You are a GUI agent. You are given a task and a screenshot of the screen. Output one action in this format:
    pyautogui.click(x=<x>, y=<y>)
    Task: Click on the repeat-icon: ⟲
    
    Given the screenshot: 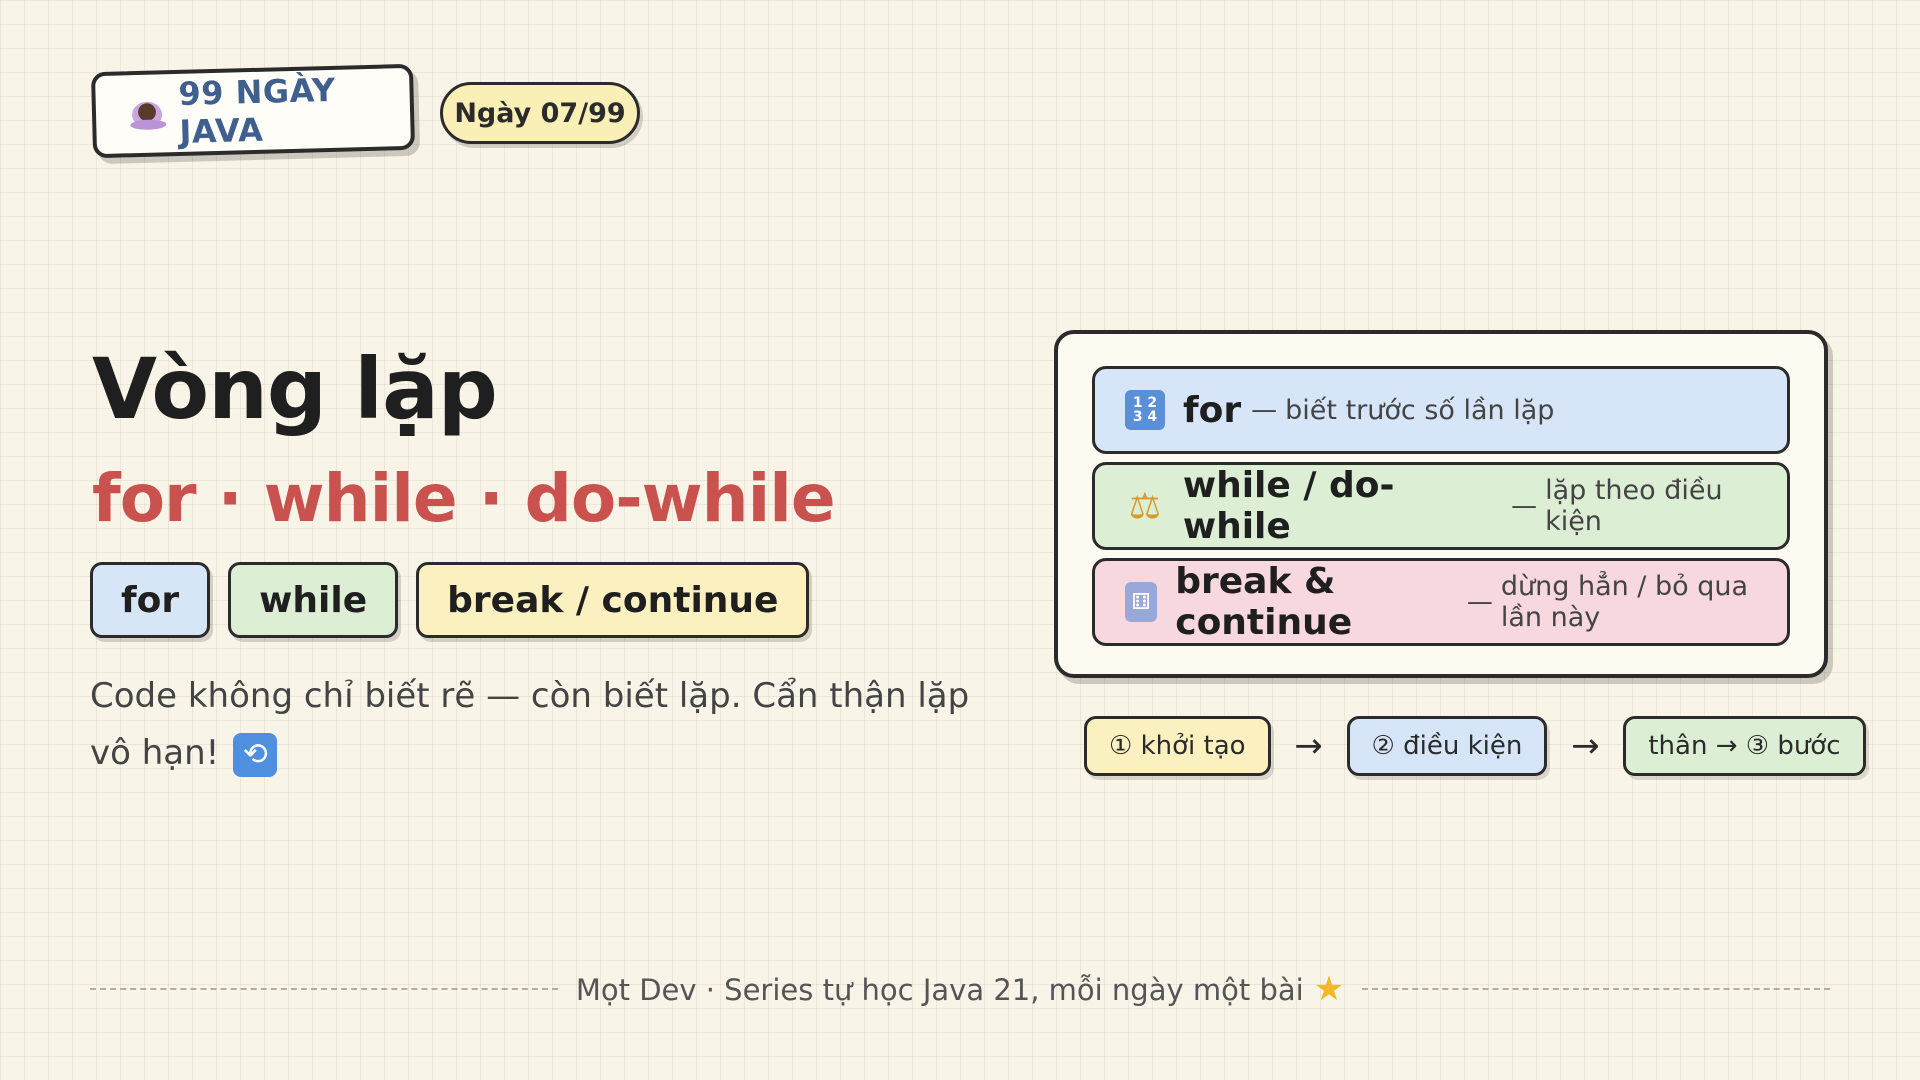 What is the action you would take?
    pyautogui.click(x=255, y=754)
    